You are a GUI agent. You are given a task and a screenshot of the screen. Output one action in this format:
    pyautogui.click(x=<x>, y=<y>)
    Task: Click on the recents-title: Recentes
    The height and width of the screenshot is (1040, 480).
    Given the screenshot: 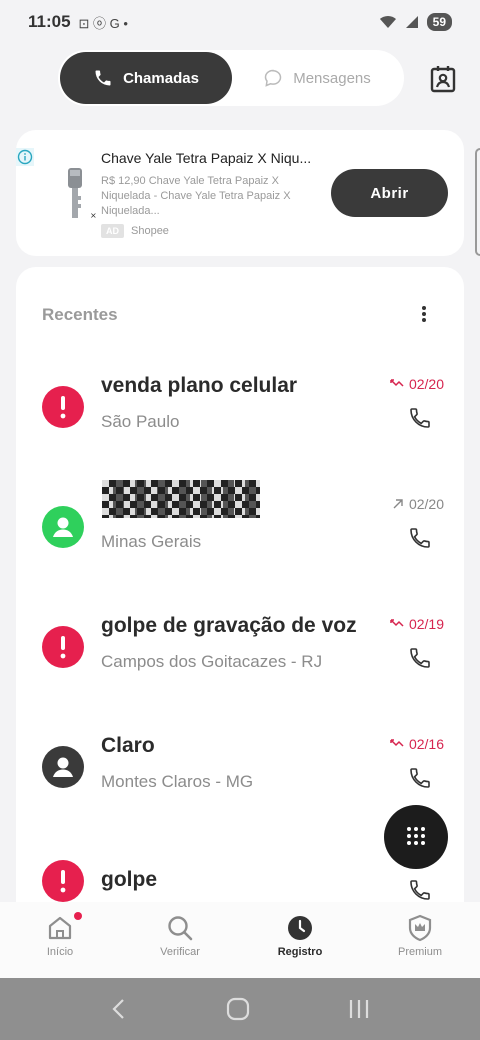 What is the action you would take?
    pyautogui.click(x=80, y=314)
    